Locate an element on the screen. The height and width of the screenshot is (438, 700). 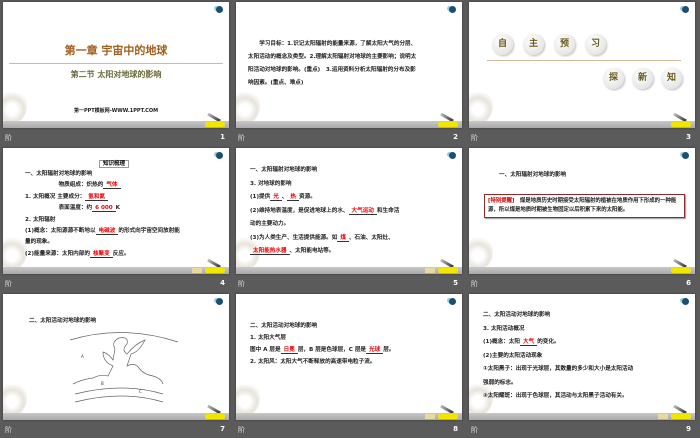
slide-number: 6 is located at coordinates (688, 283).